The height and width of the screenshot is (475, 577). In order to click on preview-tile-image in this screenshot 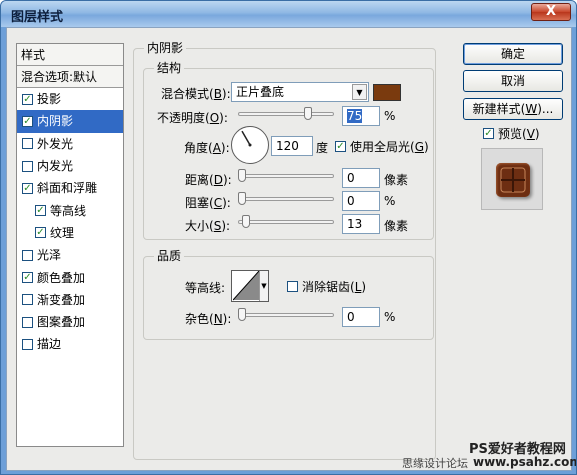, I will do `click(513, 180)`.